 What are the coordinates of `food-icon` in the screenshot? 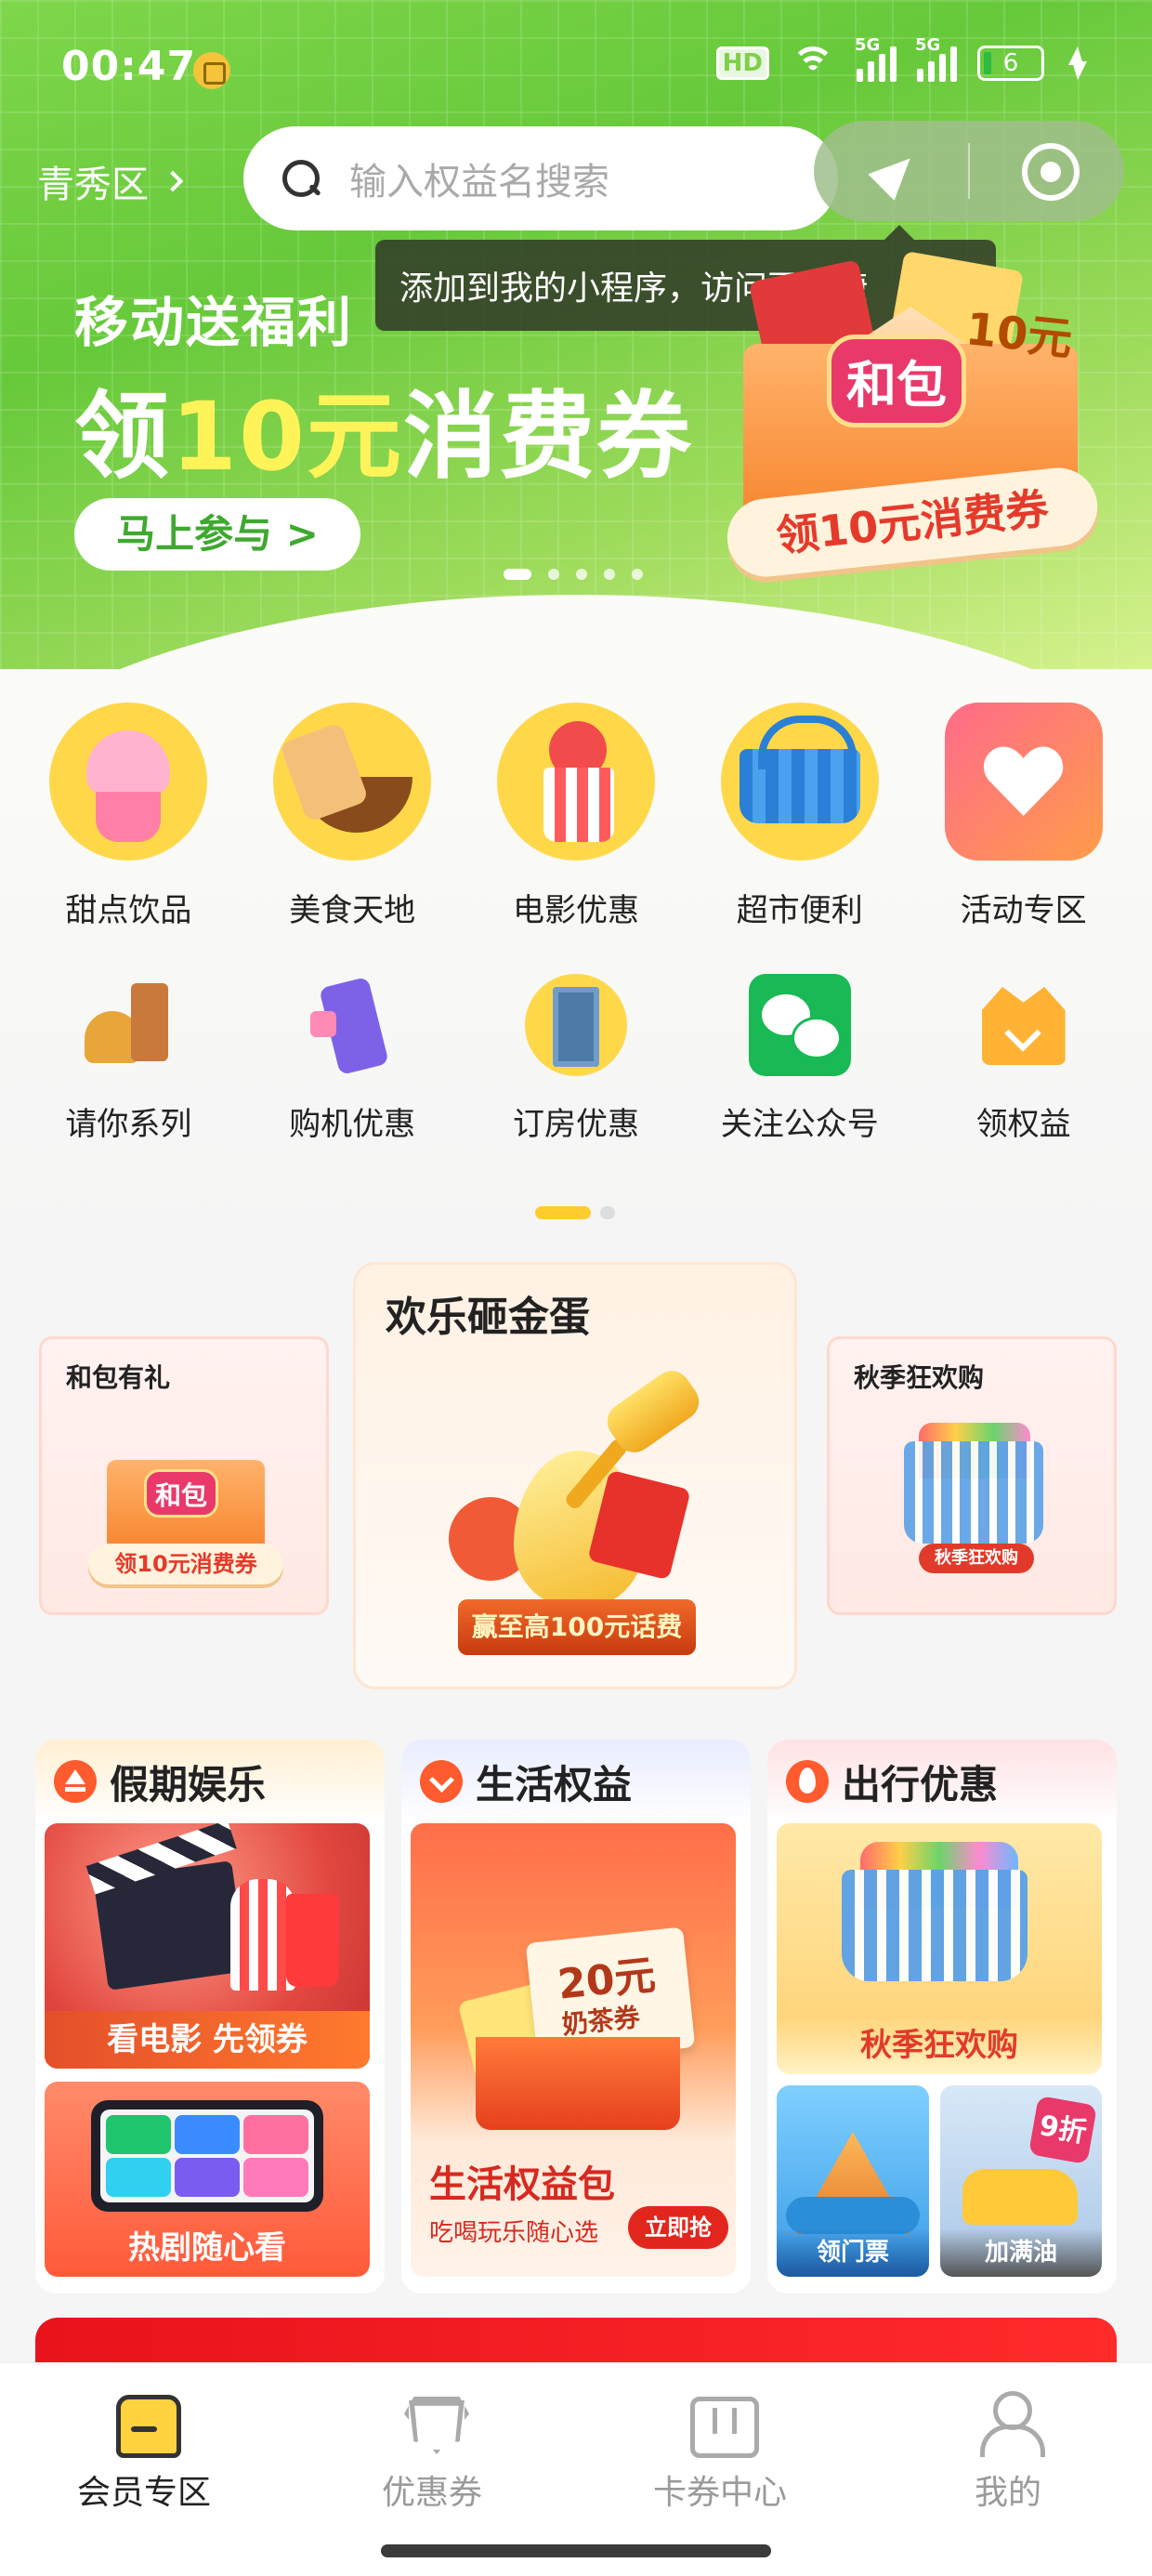 It's located at (352, 782).